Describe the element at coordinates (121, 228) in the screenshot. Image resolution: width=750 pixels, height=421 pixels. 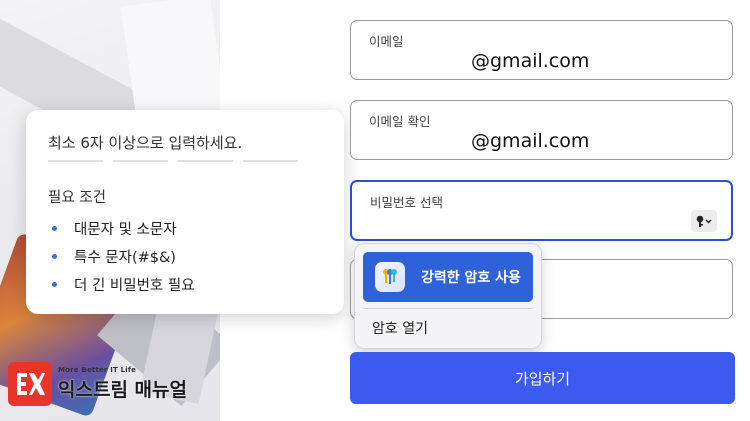
I see `requirement-item: 대문자 및 소문자` at that location.